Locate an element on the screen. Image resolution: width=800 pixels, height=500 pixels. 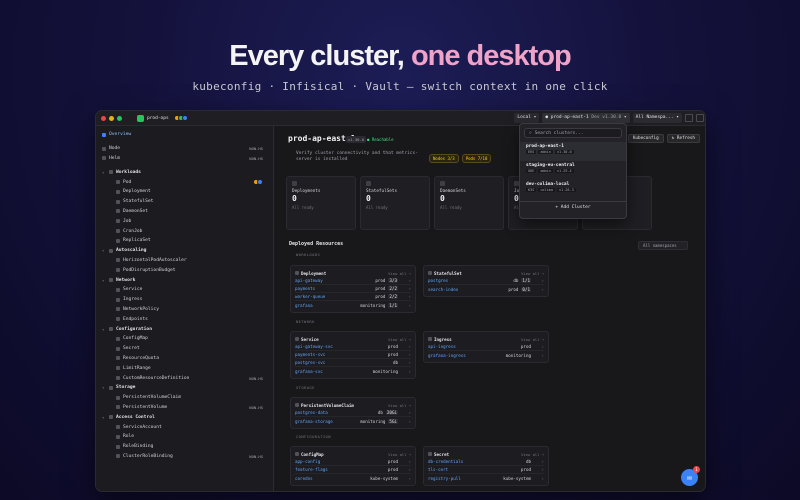
table-row: grafana-svc monitoring › is located at coordinates (353, 371).